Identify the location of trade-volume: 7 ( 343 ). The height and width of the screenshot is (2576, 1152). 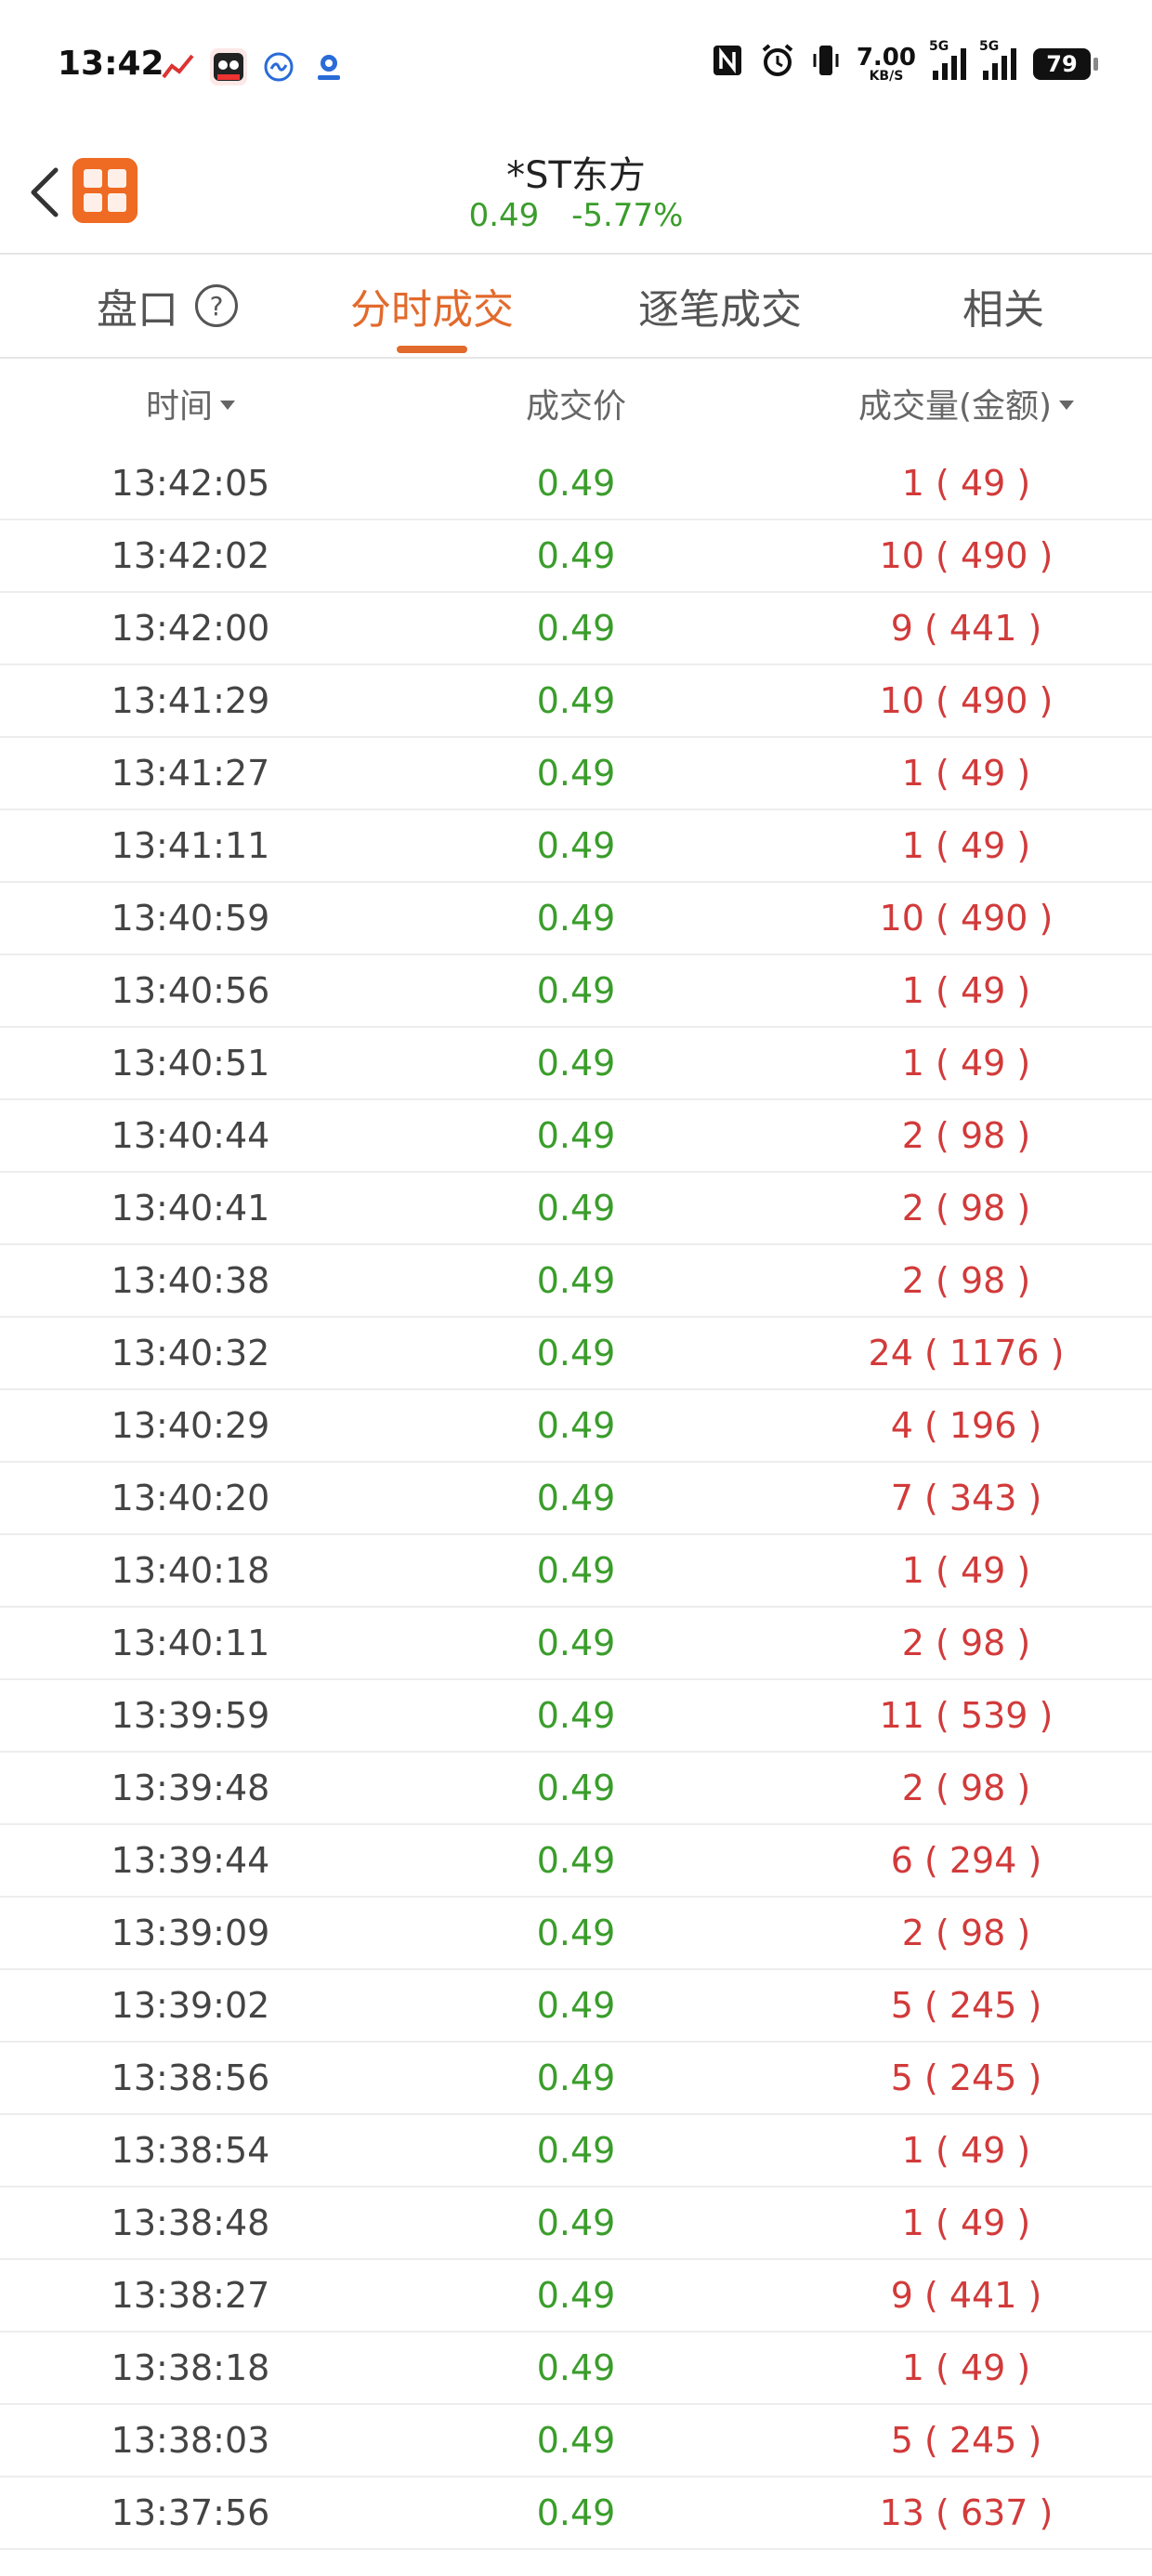
(966, 1498).